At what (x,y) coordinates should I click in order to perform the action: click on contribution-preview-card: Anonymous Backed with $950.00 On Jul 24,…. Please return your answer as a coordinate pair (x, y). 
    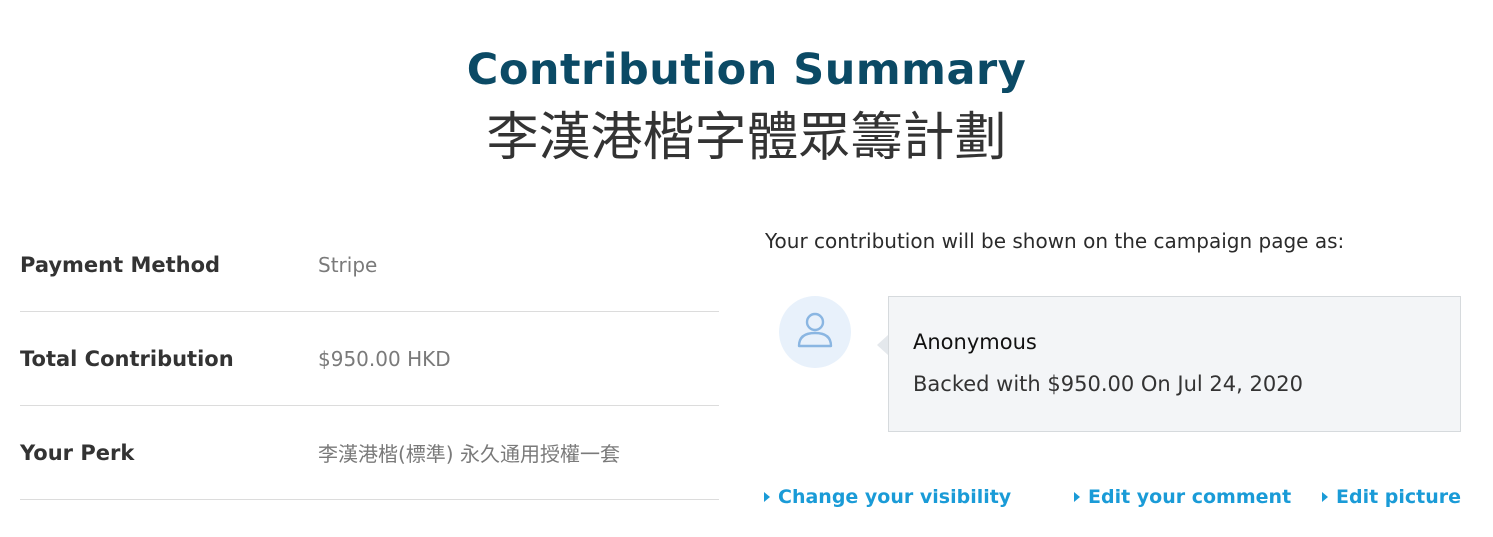
    Looking at the image, I should click on (1174, 364).